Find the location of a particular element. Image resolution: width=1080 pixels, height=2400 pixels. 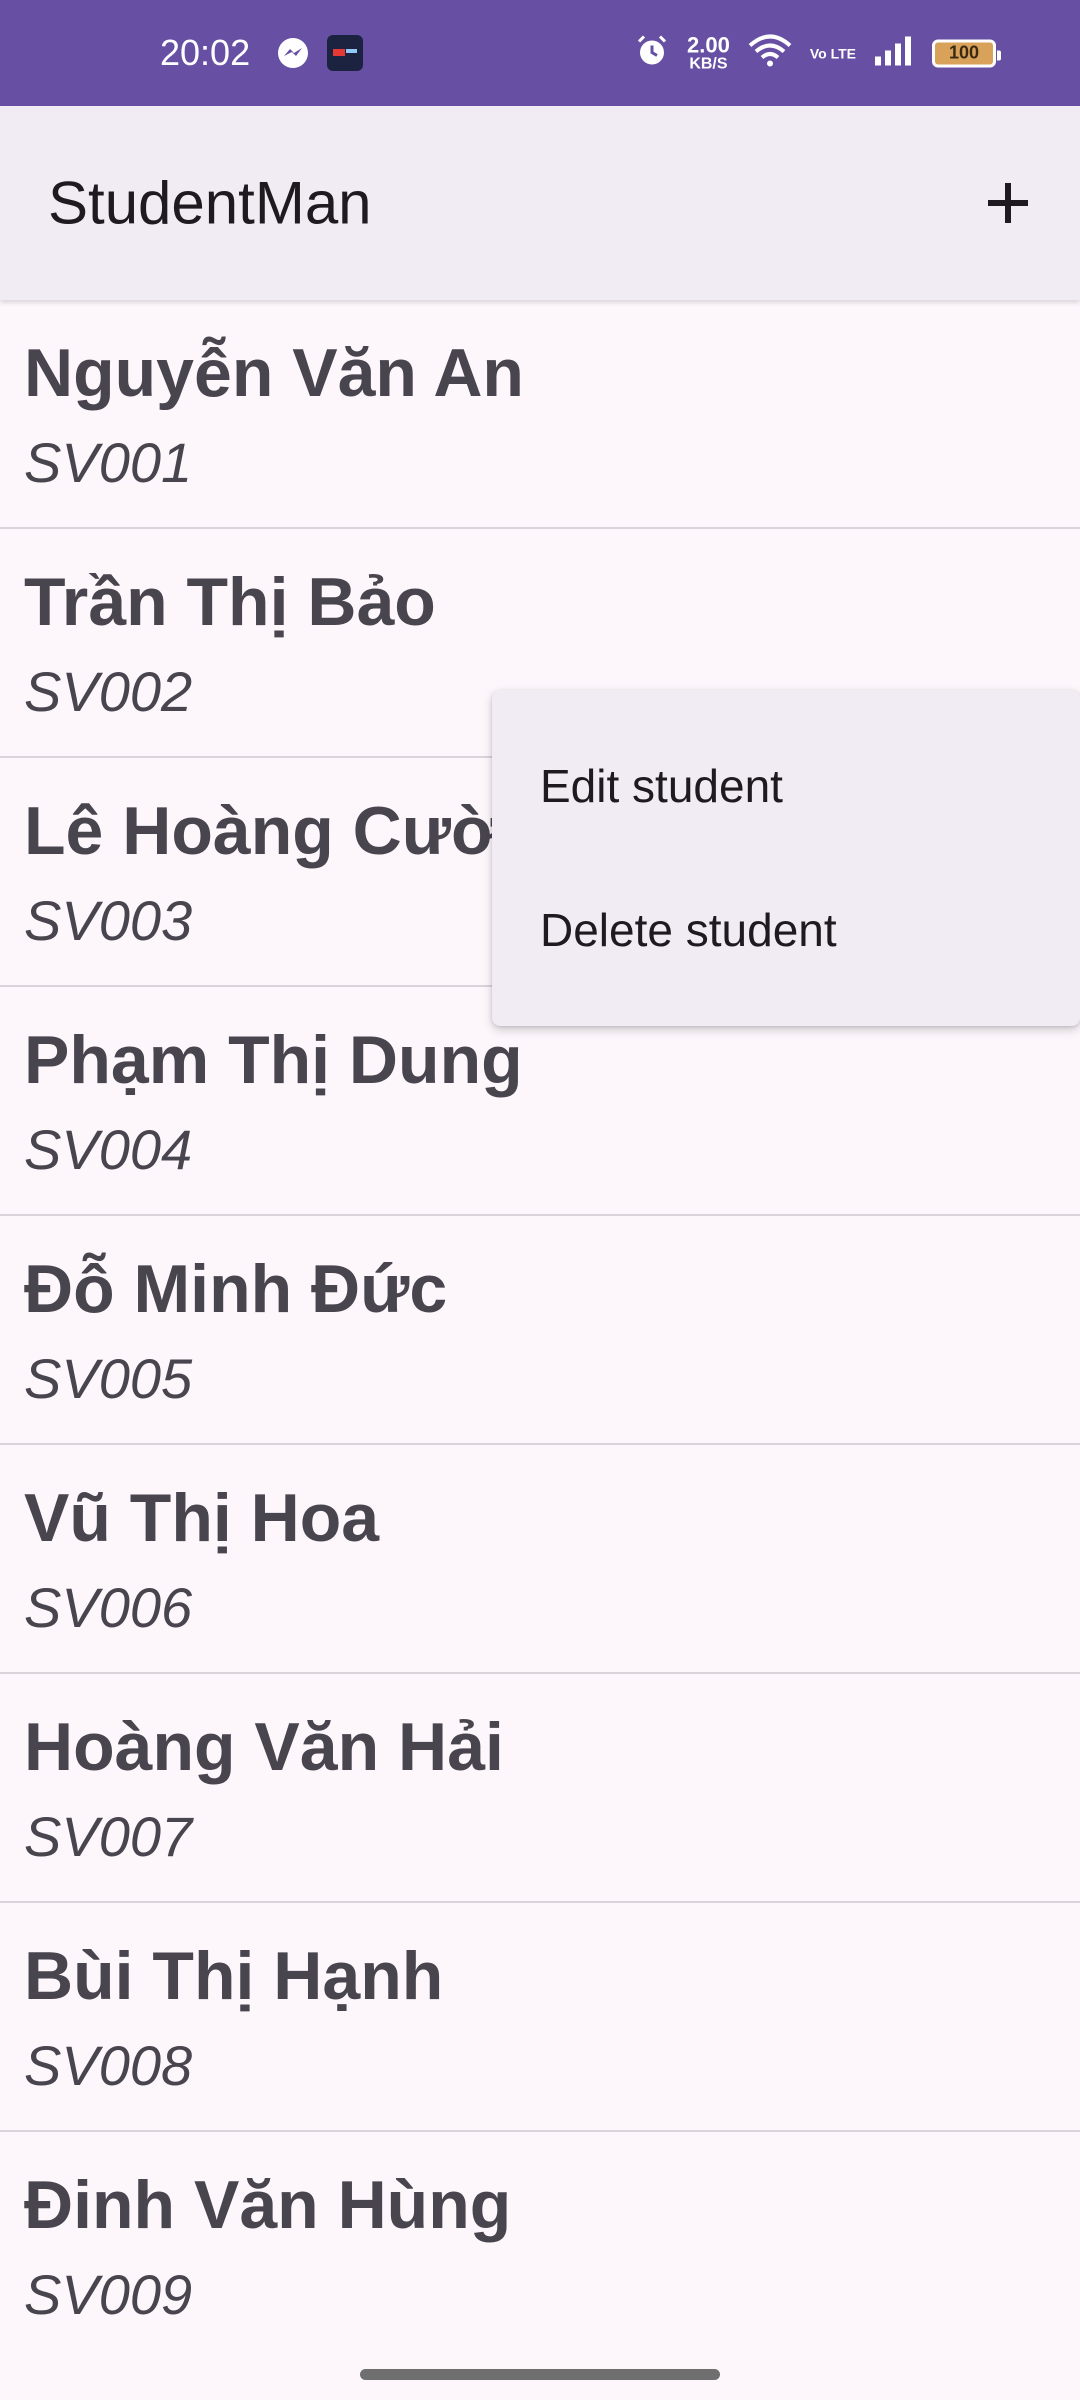

student-name: Trần Thị Bảo is located at coordinates (230, 602).